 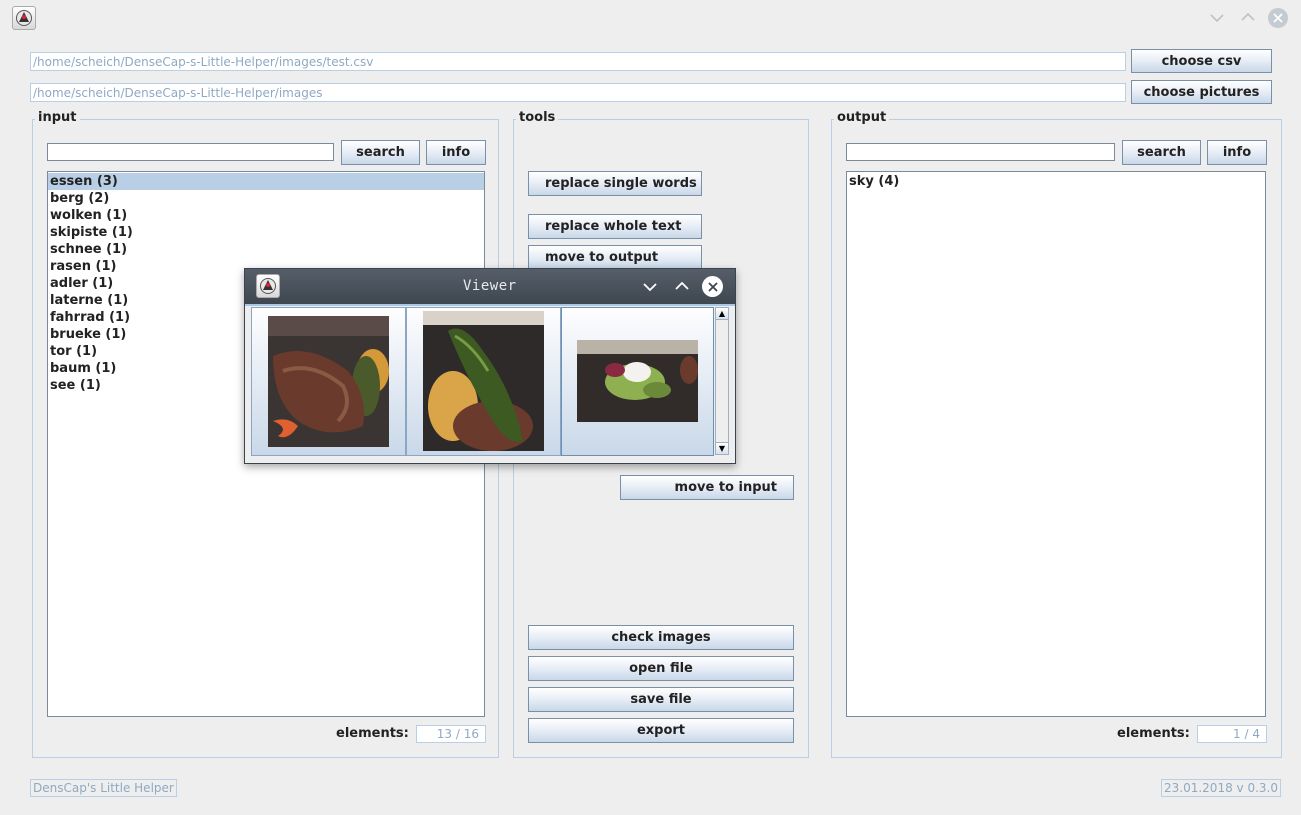 What do you see at coordinates (266, 249) in the screenshot?
I see `input-list-item: schnee (1)` at bounding box center [266, 249].